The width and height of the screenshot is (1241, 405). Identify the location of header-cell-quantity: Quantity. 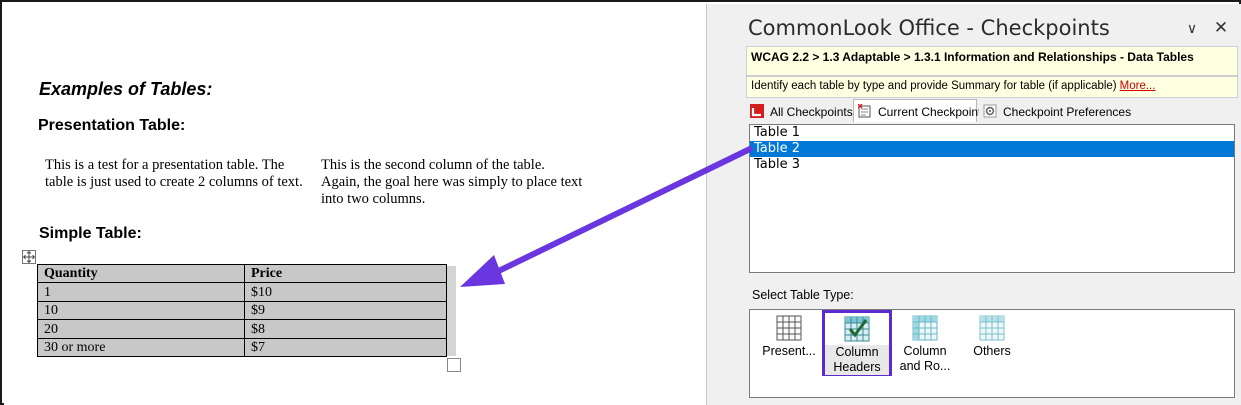
(141, 273).